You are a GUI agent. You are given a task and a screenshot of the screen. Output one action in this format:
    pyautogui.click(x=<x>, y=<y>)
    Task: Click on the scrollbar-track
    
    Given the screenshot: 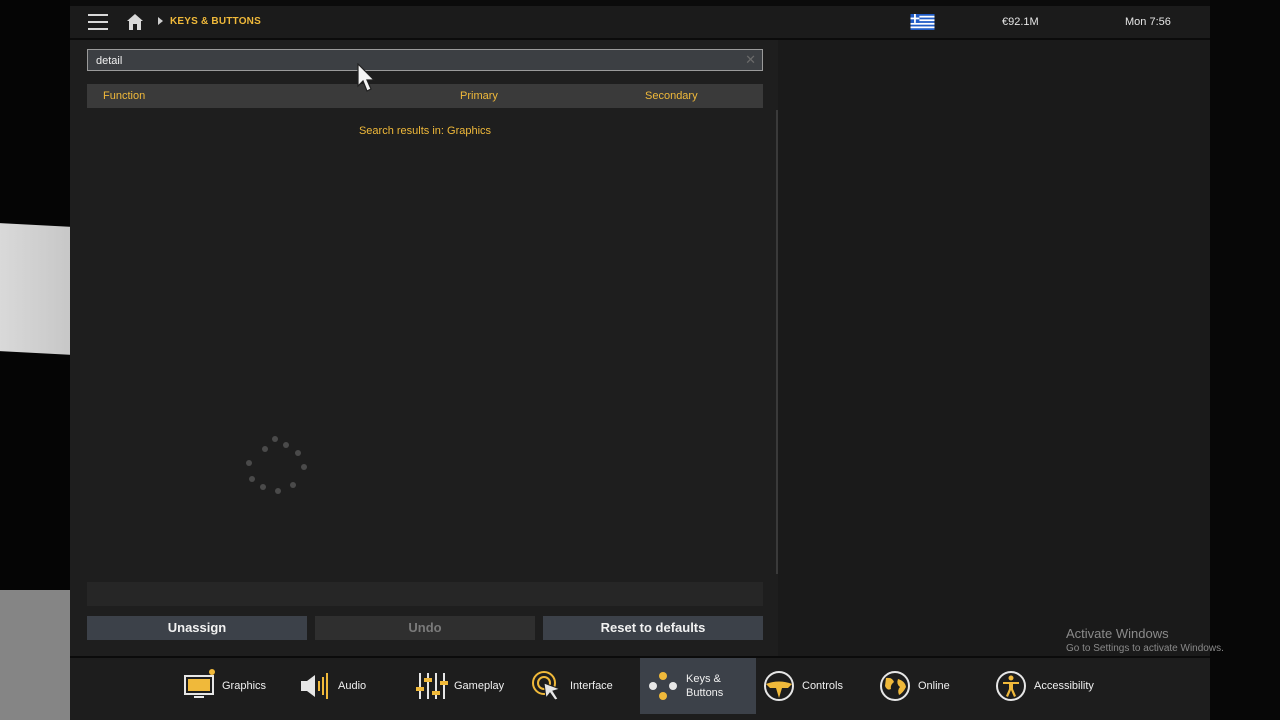 What is the action you would take?
    pyautogui.click(x=777, y=342)
    